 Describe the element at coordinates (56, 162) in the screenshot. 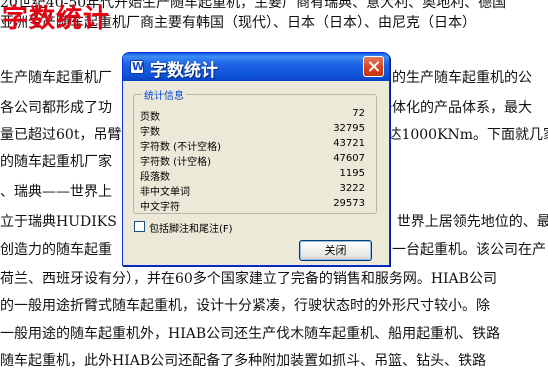

I see `doc-line: 的随车起重机厂家` at that location.